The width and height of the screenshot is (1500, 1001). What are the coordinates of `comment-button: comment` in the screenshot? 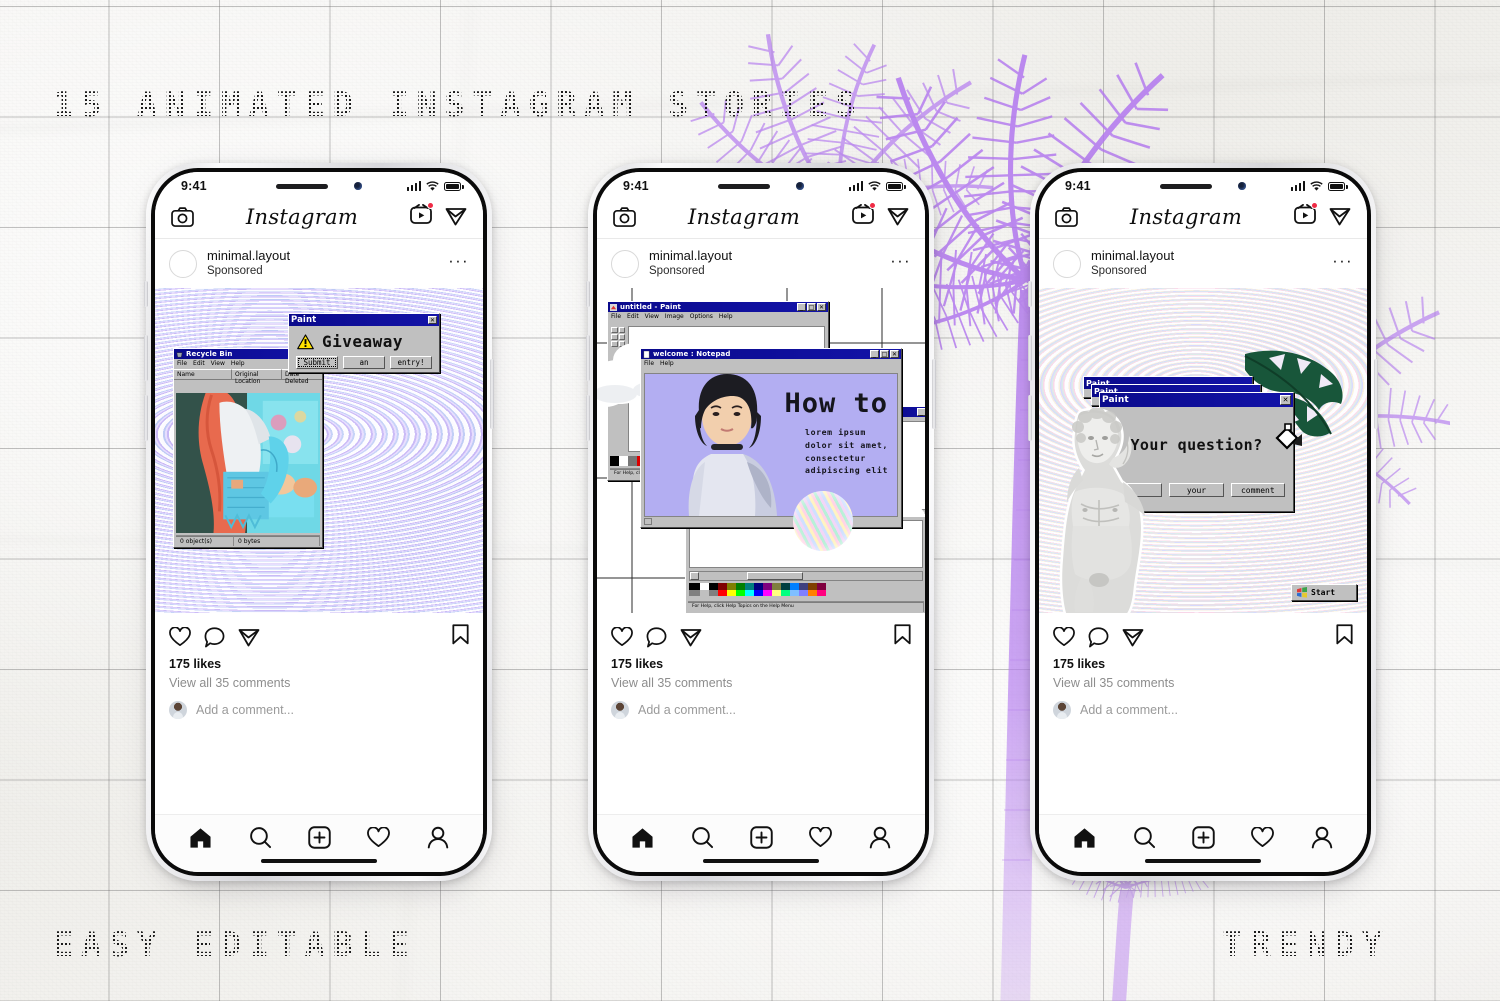 It's located at (1257, 490).